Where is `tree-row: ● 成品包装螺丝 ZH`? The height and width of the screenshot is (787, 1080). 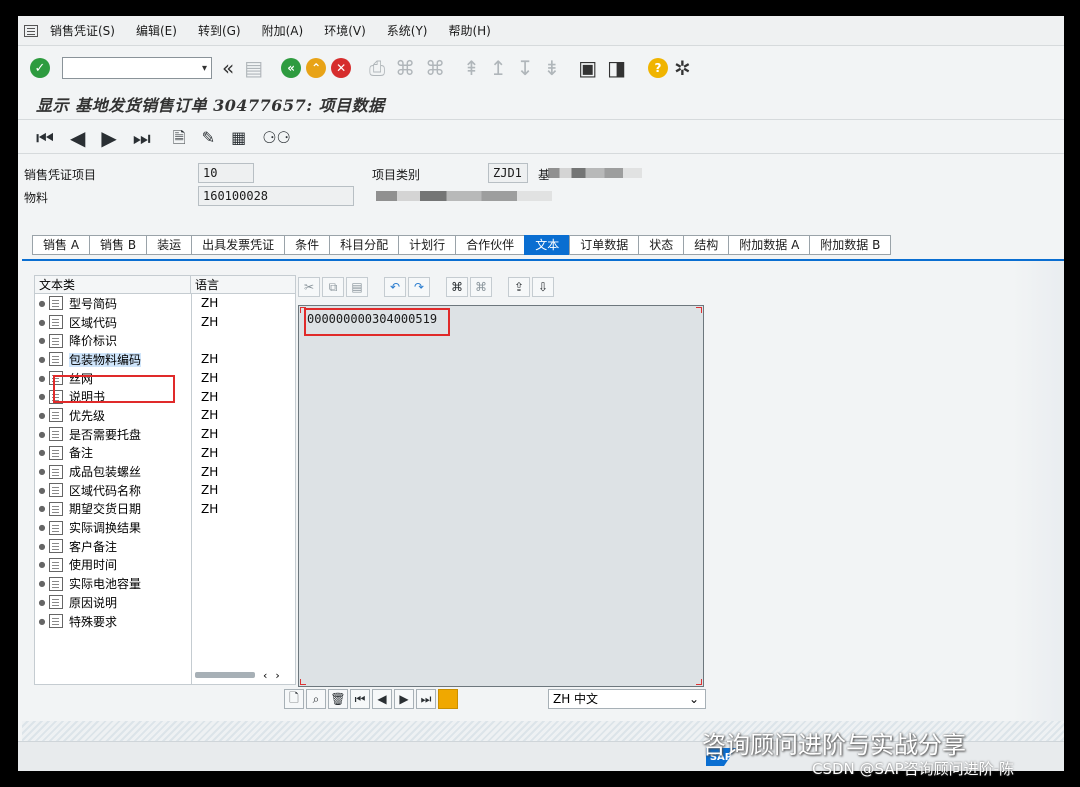
tree-row: ● 成品包装螺丝 ZH is located at coordinates (165, 471).